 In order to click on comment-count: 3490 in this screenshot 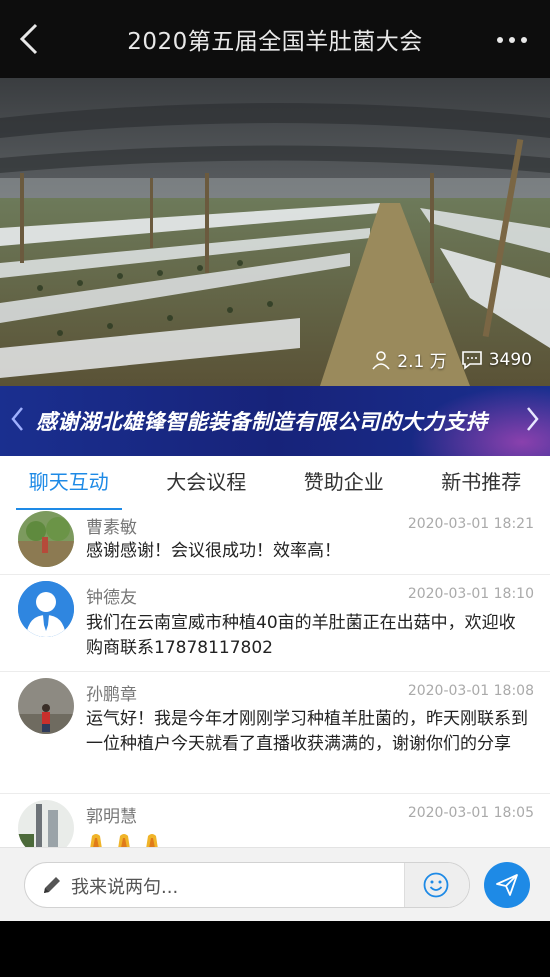, I will do `click(496, 360)`.